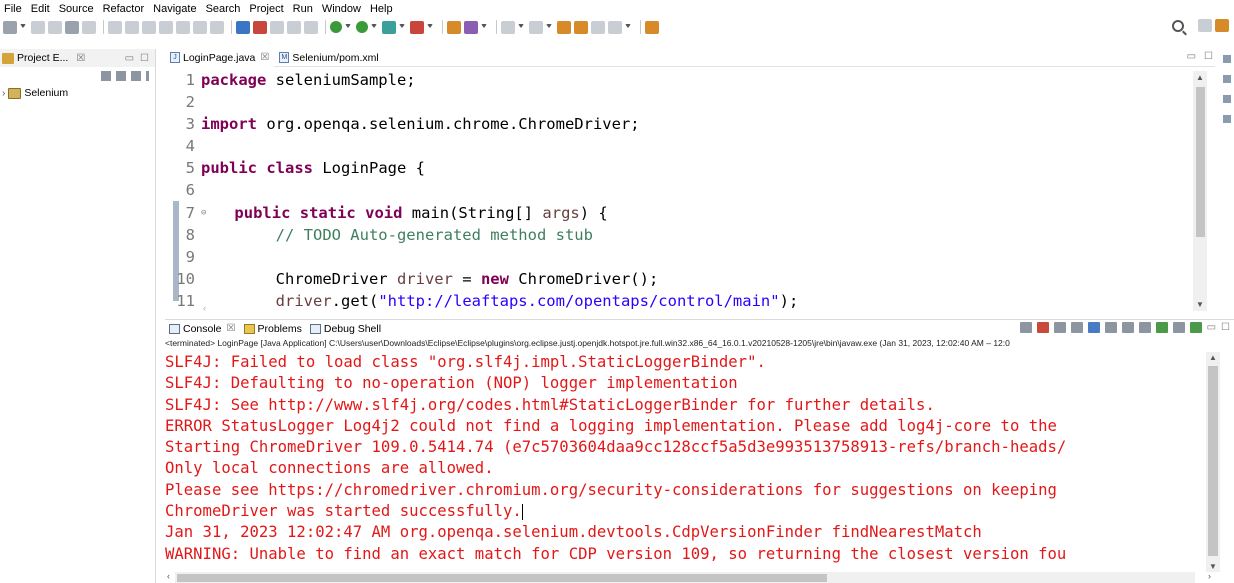  What do you see at coordinates (166, 27) in the screenshot?
I see `disconnect-icon` at bounding box center [166, 27].